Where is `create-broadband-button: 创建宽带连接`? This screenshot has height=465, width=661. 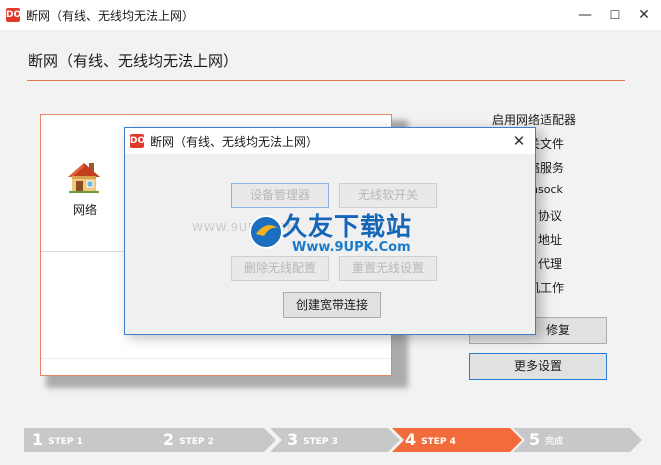 create-broadband-button: 创建宽带连接 is located at coordinates (332, 305).